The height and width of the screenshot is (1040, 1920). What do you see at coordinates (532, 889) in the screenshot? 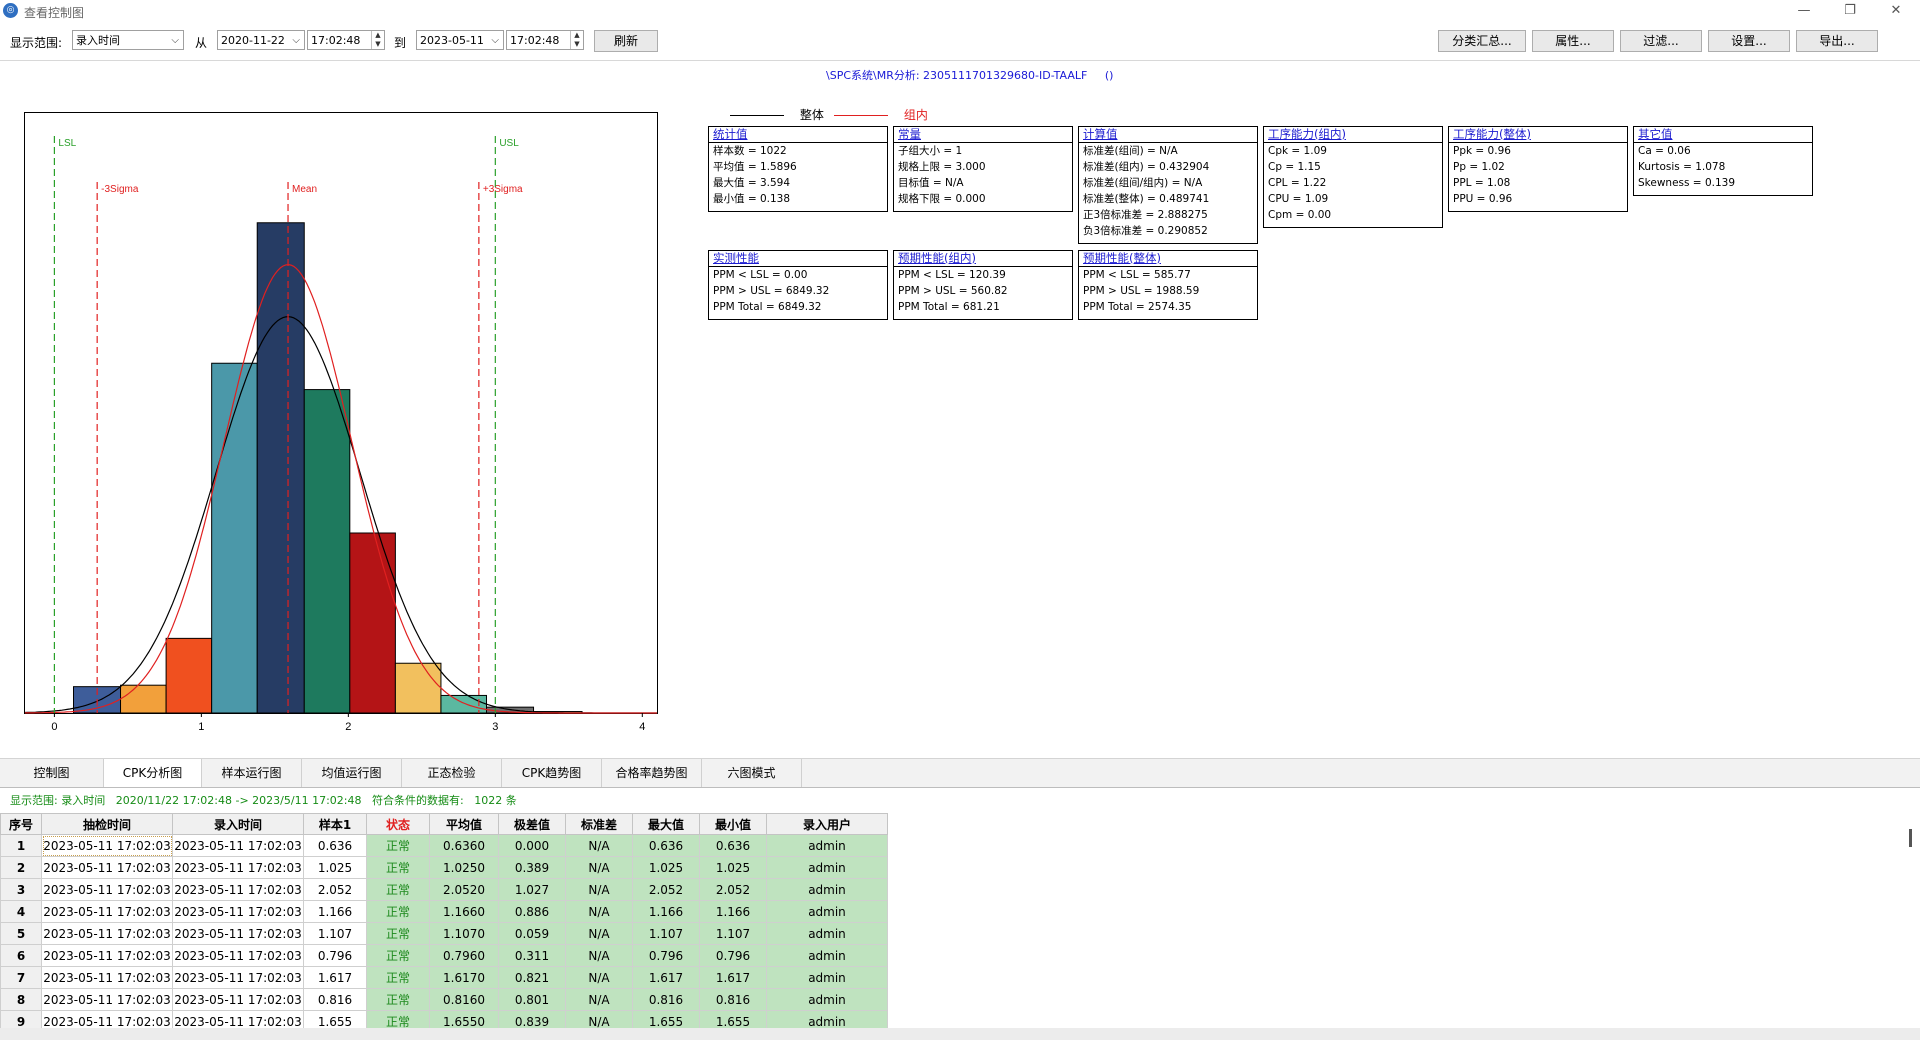
I see `range-cell: 1.027` at bounding box center [532, 889].